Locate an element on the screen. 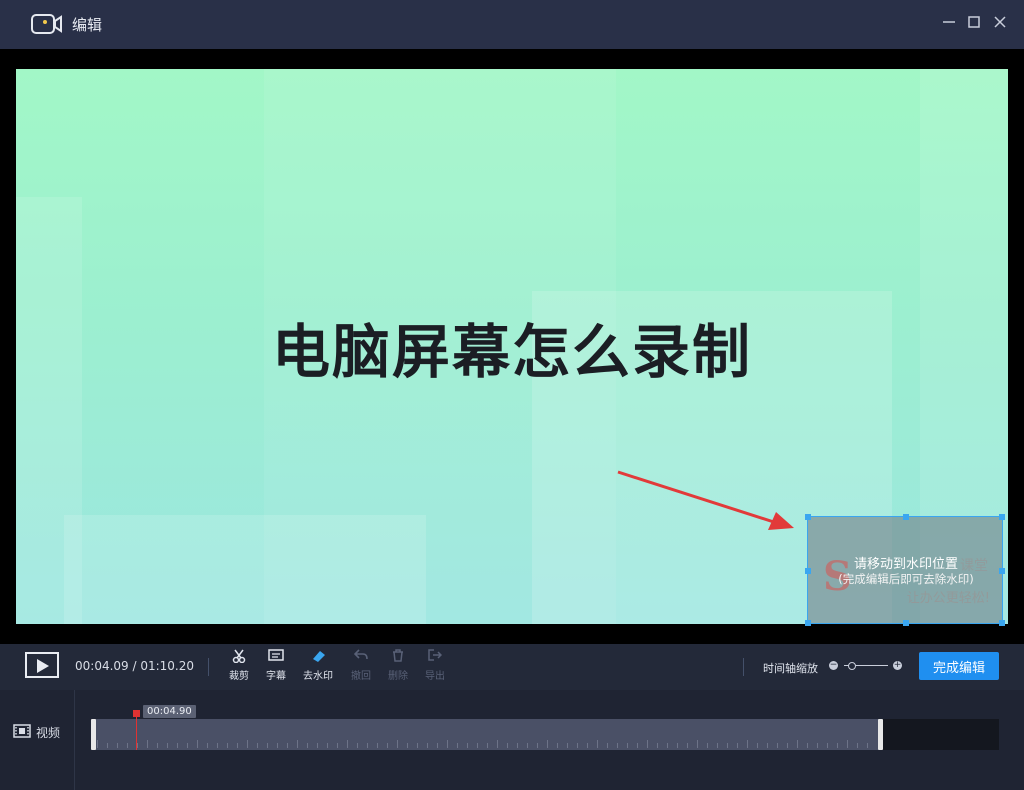 The width and height of the screenshot is (1024, 790). close-button is located at coordinates (1000, 23).